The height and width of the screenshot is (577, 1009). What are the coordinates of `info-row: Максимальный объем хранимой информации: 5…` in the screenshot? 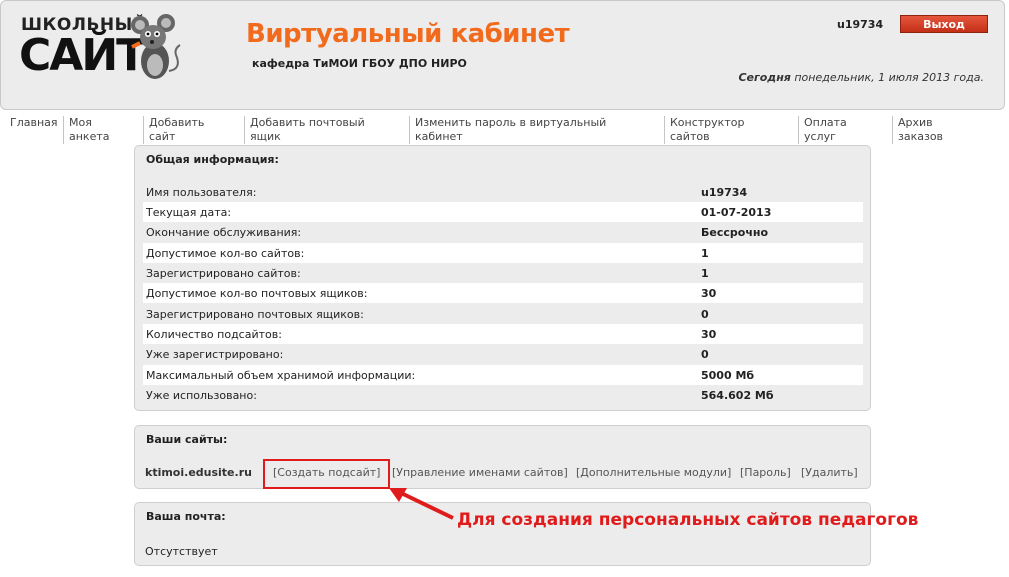 It's located at (503, 375).